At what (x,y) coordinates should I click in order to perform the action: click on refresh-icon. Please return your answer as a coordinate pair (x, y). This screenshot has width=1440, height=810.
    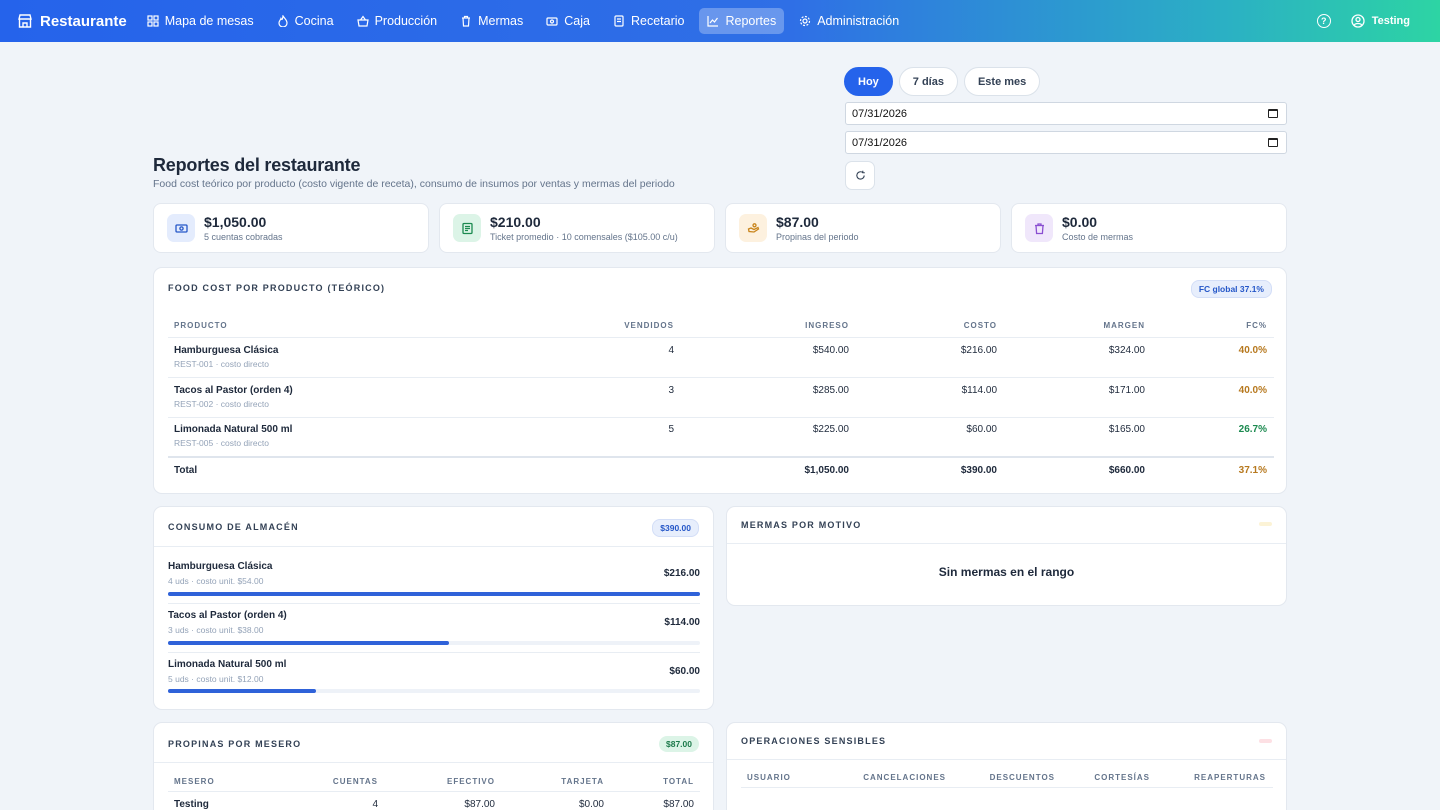
    Looking at the image, I should click on (860, 175).